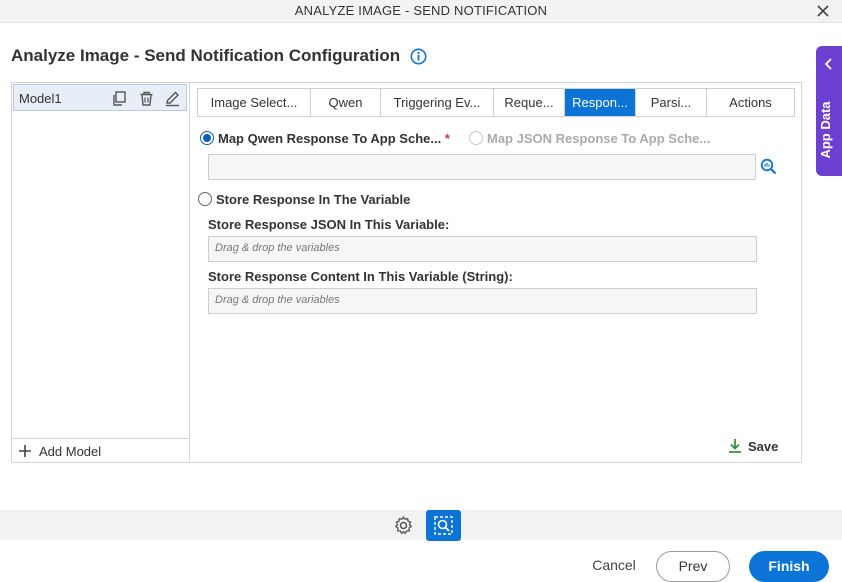  Describe the element at coordinates (100, 272) in the screenshot. I see `model-list-panel: Model1 Add Model` at that location.